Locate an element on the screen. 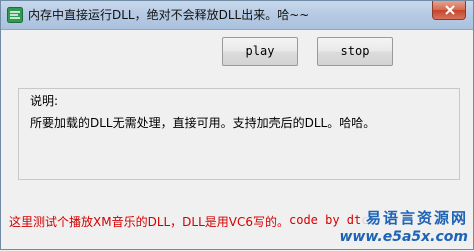 Image resolution: width=474 pixels, height=251 pixels. watermark-url: www.e5a5x.com is located at coordinates (403, 237).